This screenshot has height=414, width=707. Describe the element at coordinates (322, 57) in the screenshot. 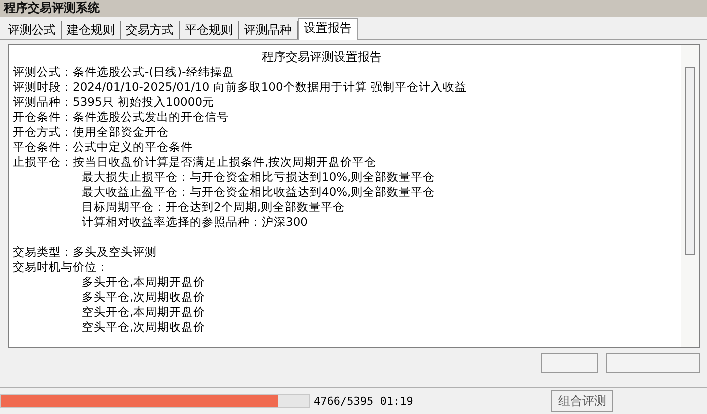

I see `report-title: 程序交易评测设置报告` at that location.